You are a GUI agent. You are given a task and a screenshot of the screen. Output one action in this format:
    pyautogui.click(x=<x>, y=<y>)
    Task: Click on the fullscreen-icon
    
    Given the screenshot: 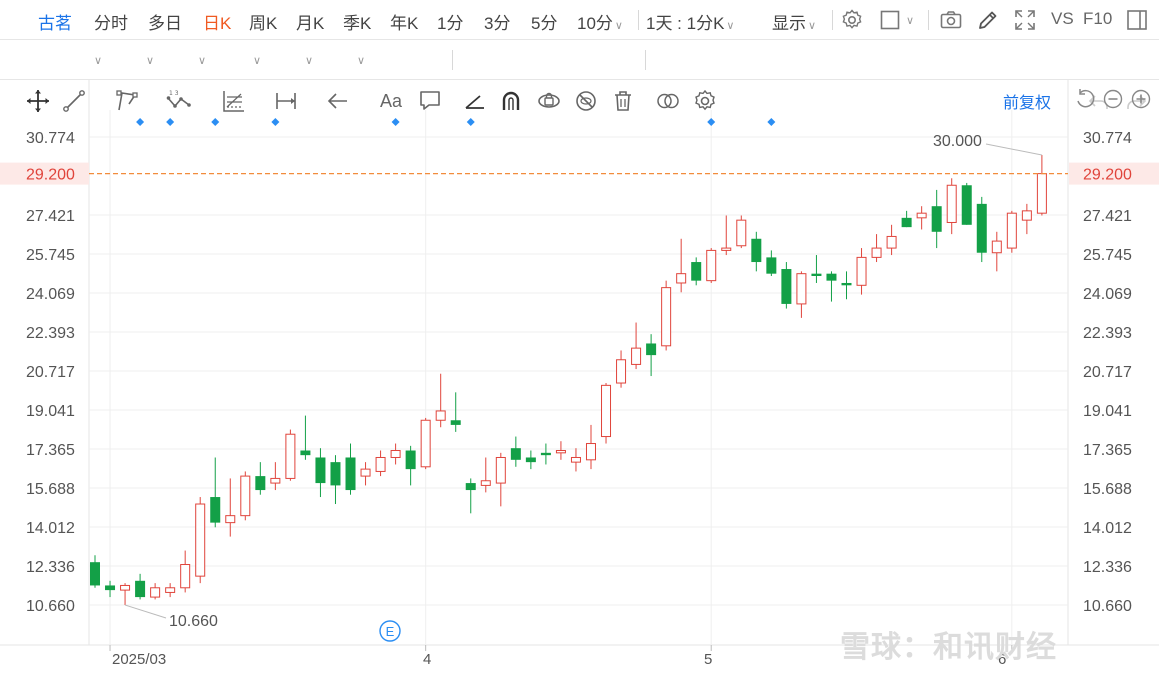 What is the action you would take?
    pyautogui.click(x=1025, y=20)
    